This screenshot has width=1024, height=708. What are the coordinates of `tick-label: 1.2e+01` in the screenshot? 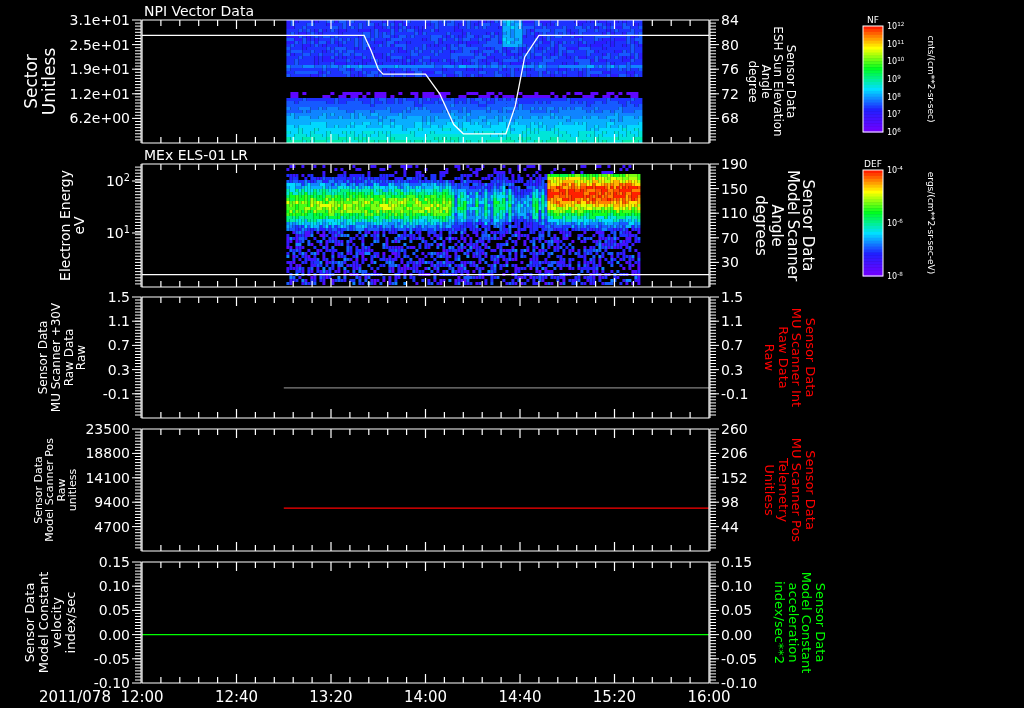 It's located at (99, 93).